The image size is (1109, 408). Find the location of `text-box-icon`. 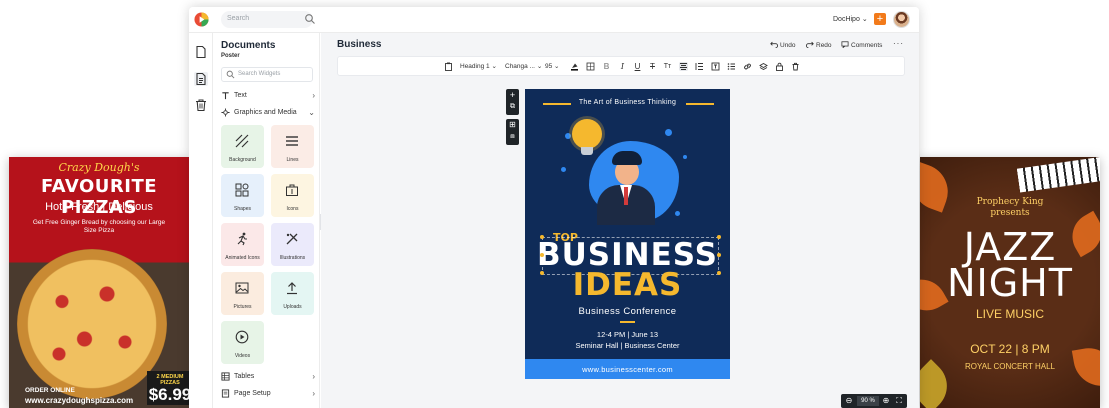

text-box-icon is located at coordinates (715, 66).